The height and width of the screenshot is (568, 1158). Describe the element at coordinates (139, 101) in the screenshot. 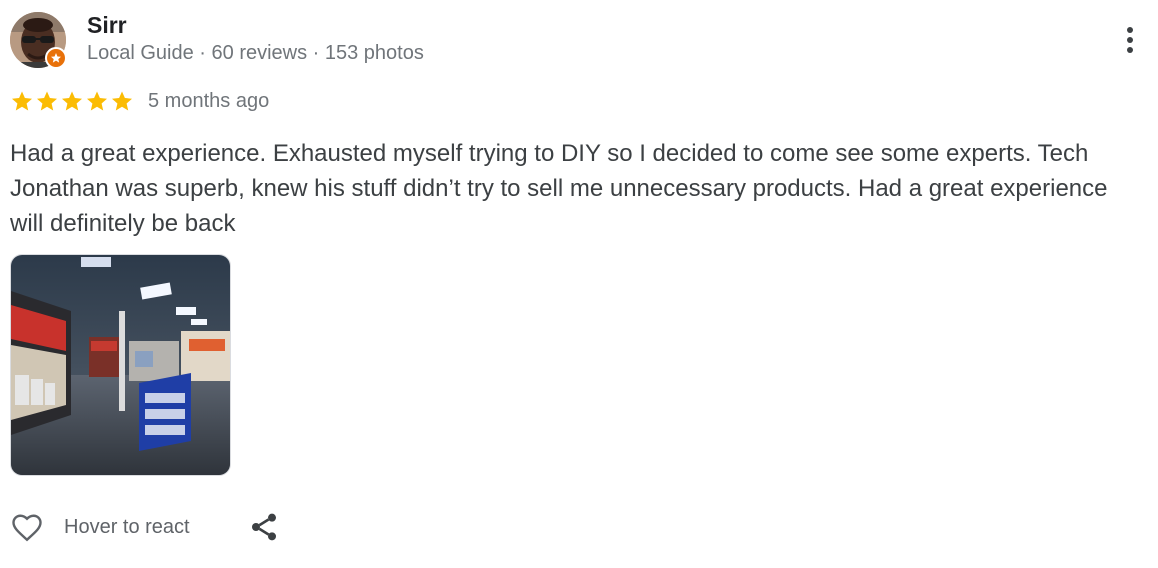

I see `rating-row: 5 months ago` at that location.